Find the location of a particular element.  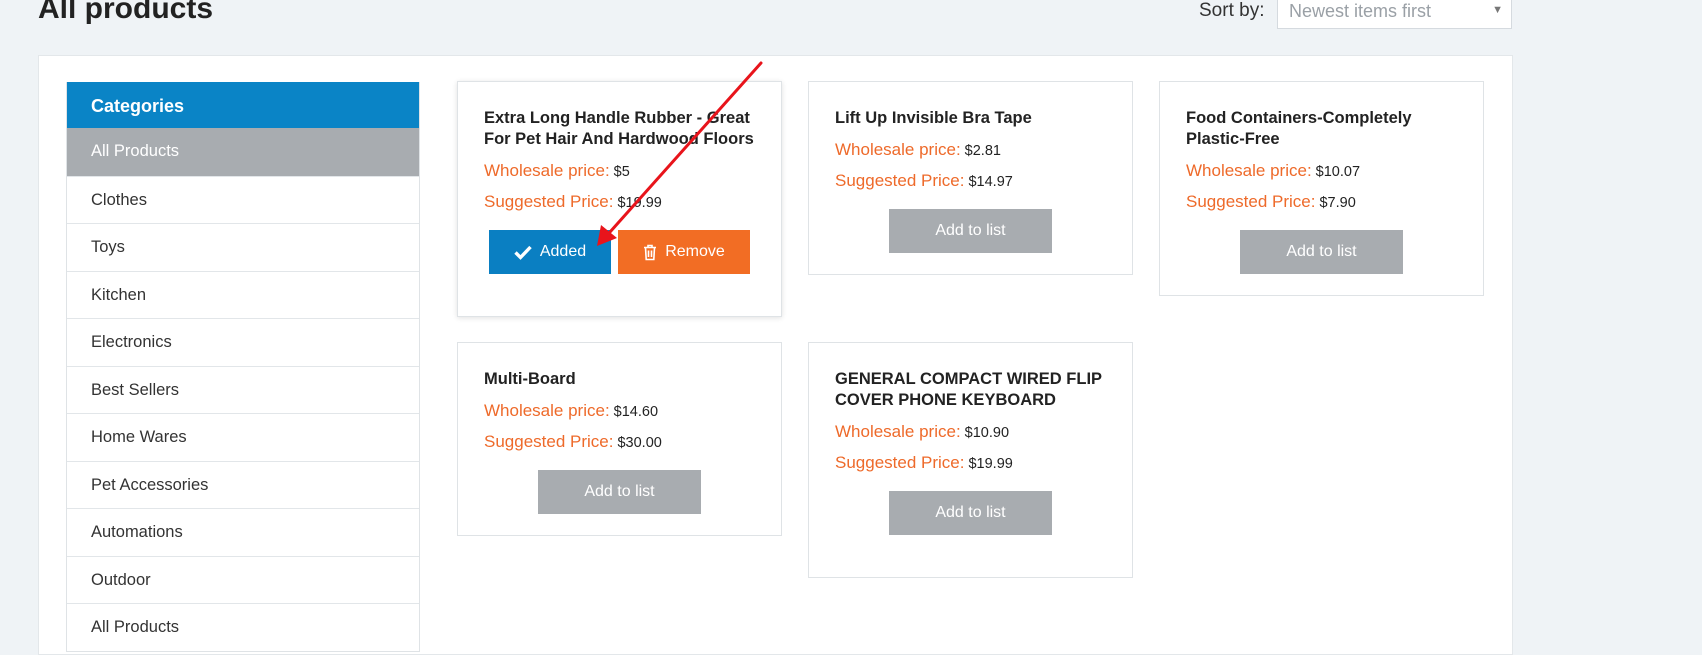

wholesale-price-row: Wholesale price: $10.07 is located at coordinates (1321, 171).